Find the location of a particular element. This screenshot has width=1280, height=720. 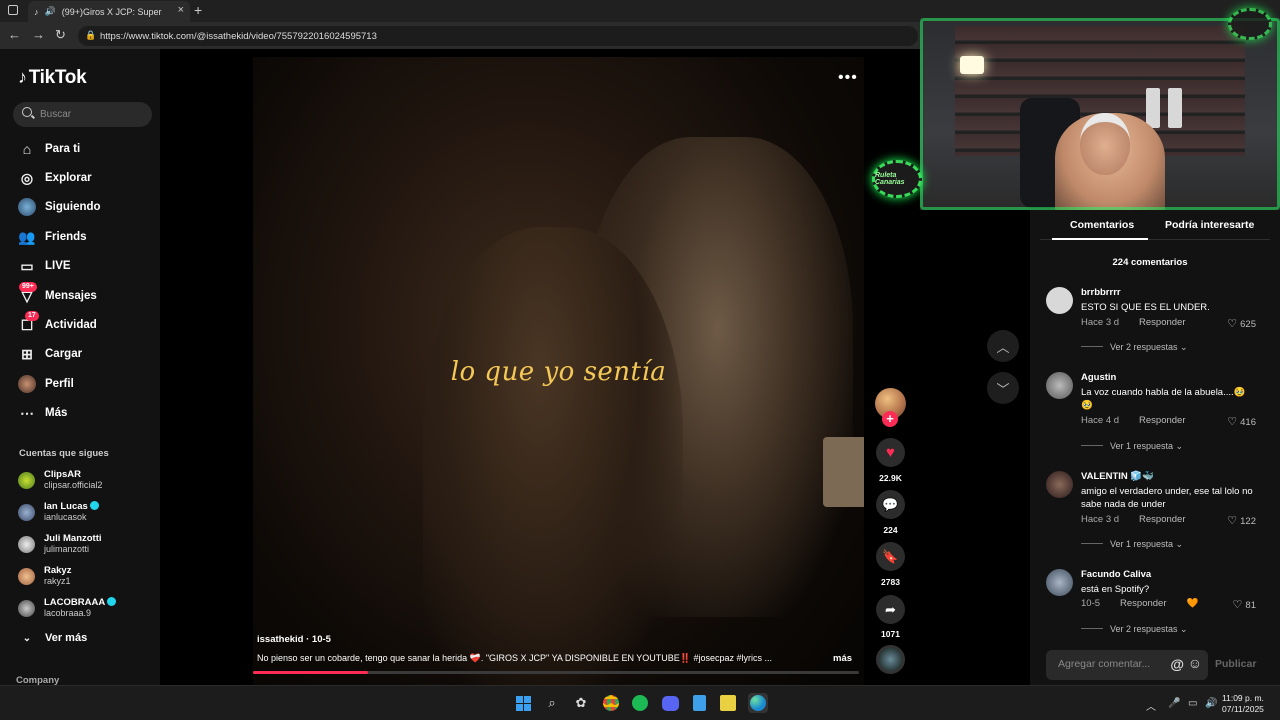

next-video-button: ﹀ is located at coordinates (1003, 388).